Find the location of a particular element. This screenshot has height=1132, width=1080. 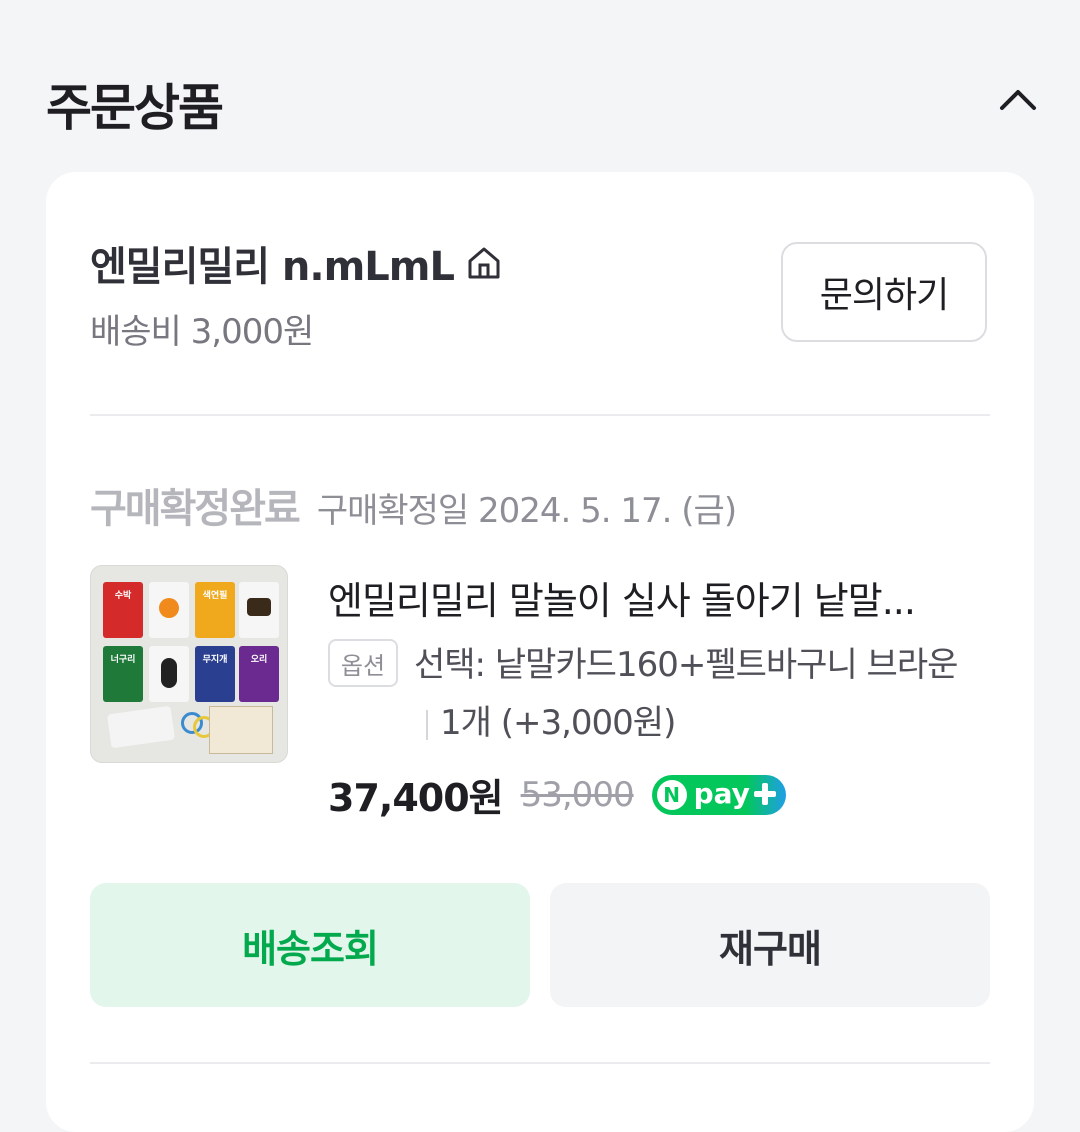

rebuy-button: 재구매 is located at coordinates (770, 945).